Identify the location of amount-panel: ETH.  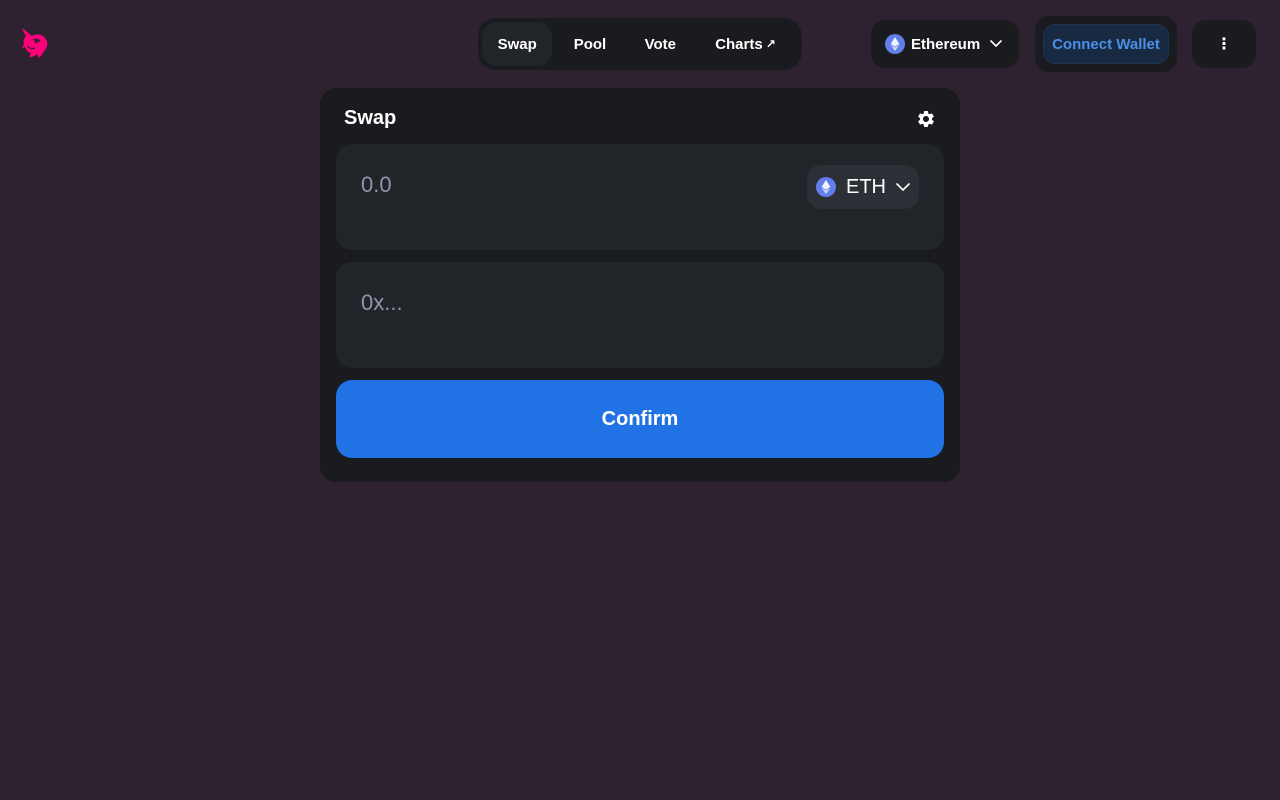
(640, 197).